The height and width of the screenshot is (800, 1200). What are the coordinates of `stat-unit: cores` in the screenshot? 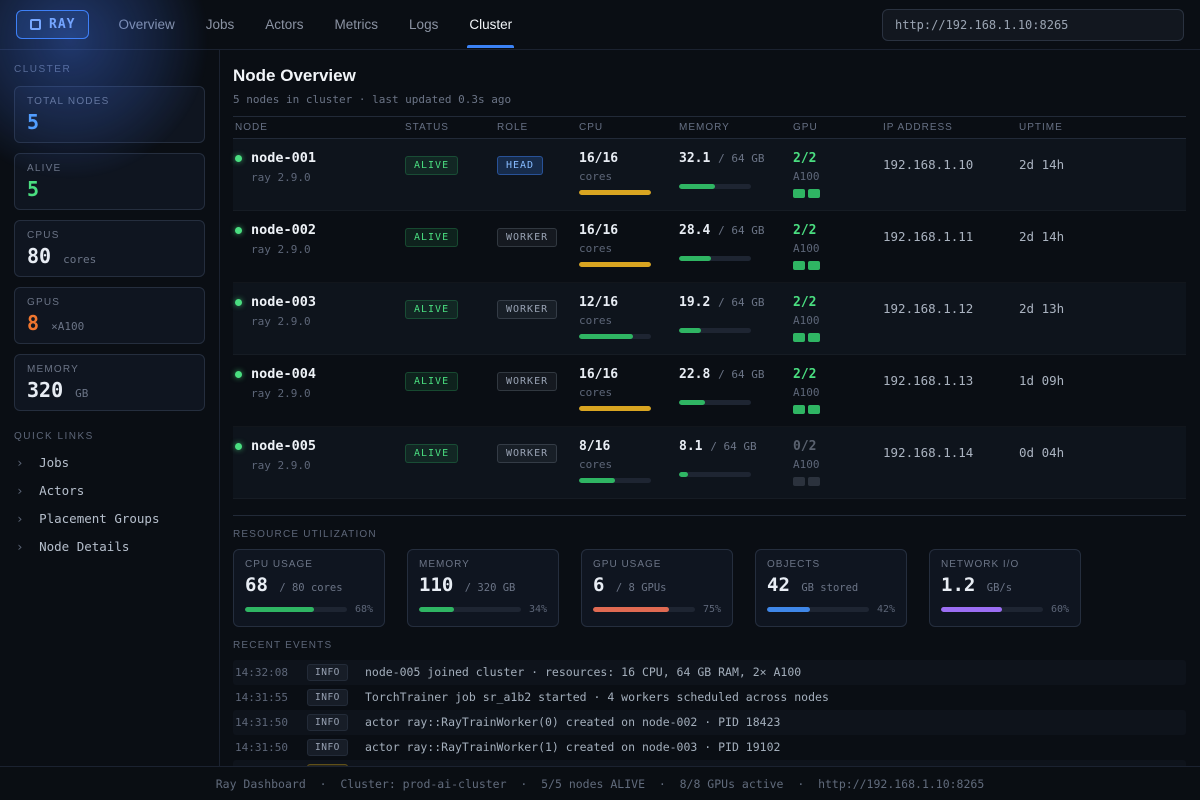 It's located at (80, 259).